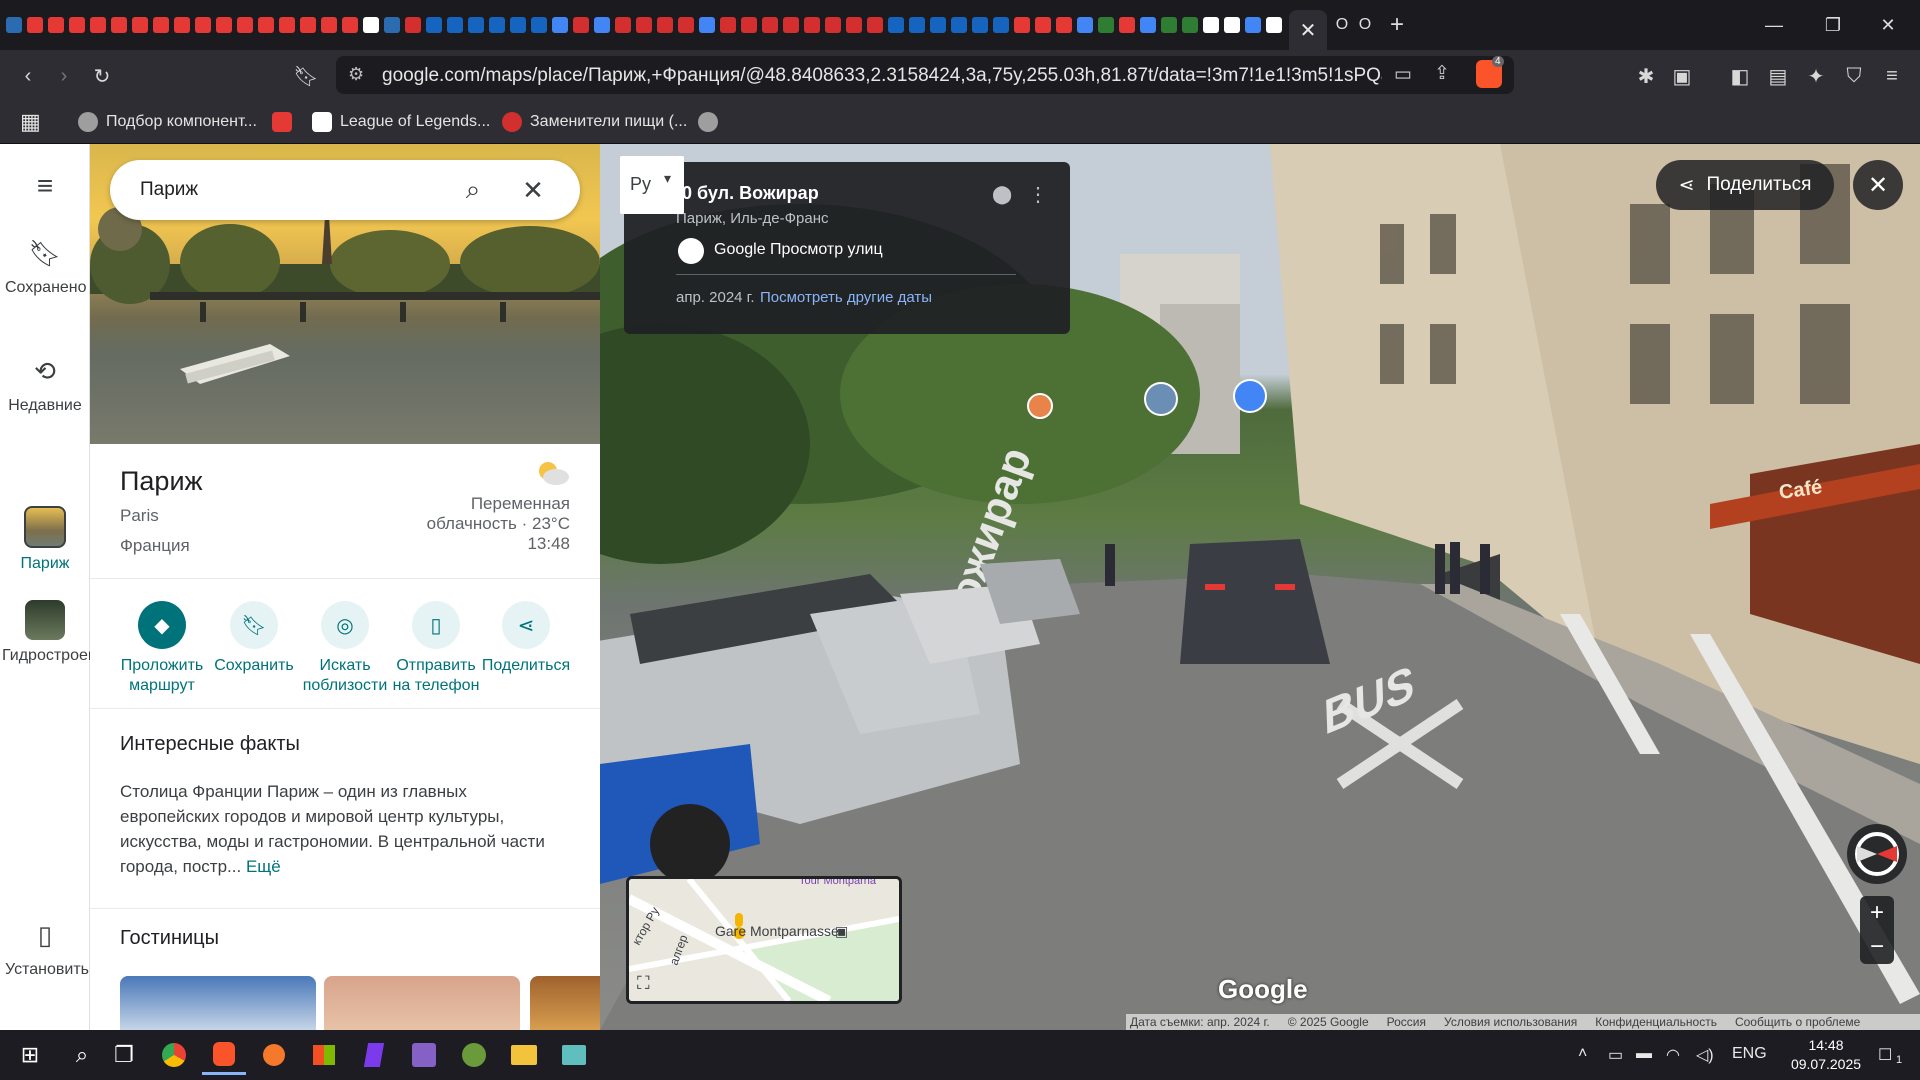 This screenshot has height=1080, width=1920. What do you see at coordinates (162, 648) in the screenshot?
I see `directions-button: ◆ Проложить маршрут` at bounding box center [162, 648].